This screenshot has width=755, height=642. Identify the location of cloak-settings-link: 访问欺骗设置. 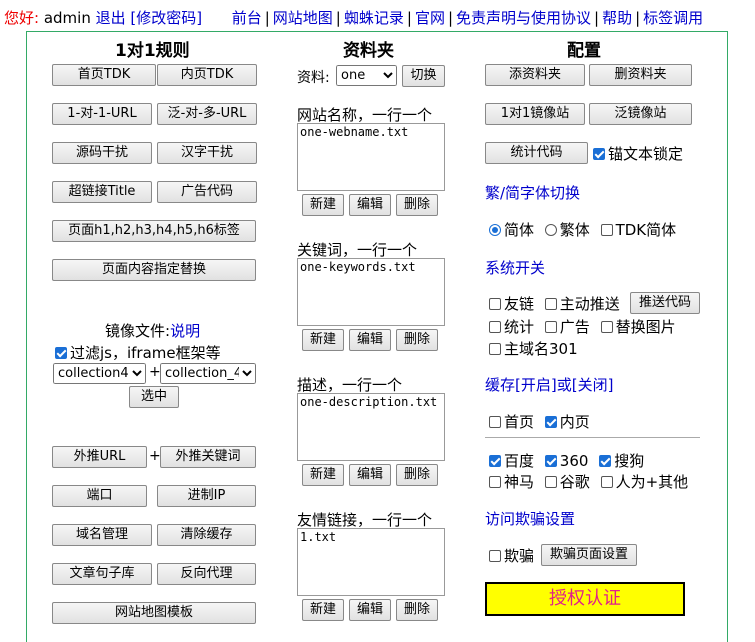
(530, 518).